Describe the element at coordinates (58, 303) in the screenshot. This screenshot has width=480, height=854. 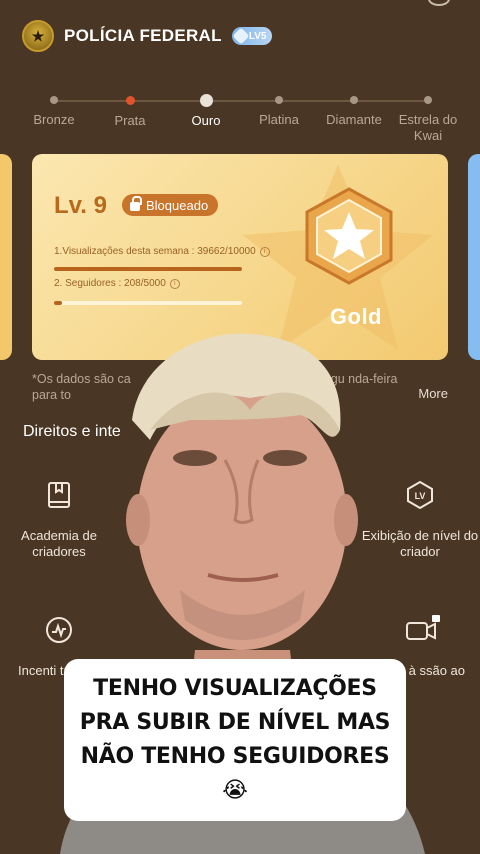
I see `followers-progress-fill` at that location.